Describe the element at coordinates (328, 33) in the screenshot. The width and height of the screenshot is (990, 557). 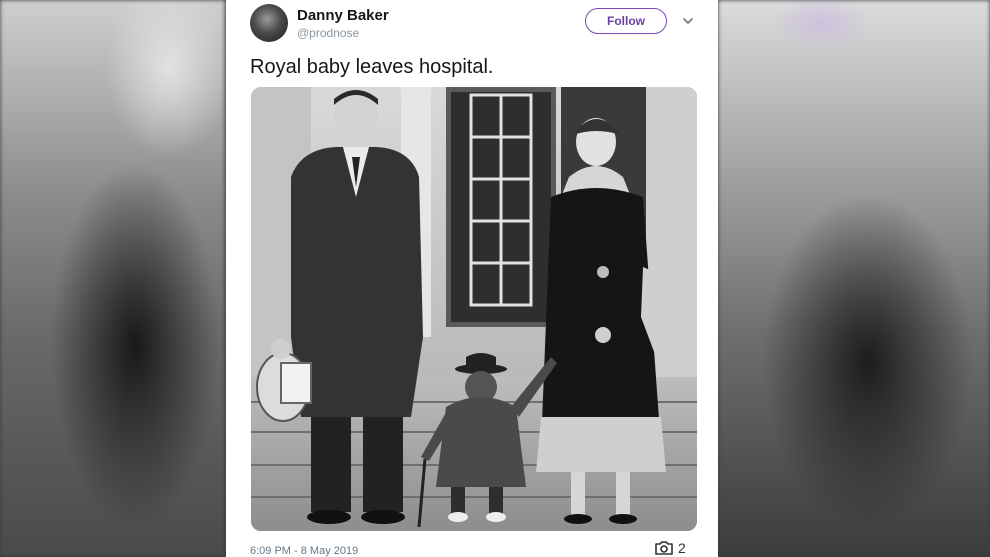
I see `author-handle: @prodnose` at that location.